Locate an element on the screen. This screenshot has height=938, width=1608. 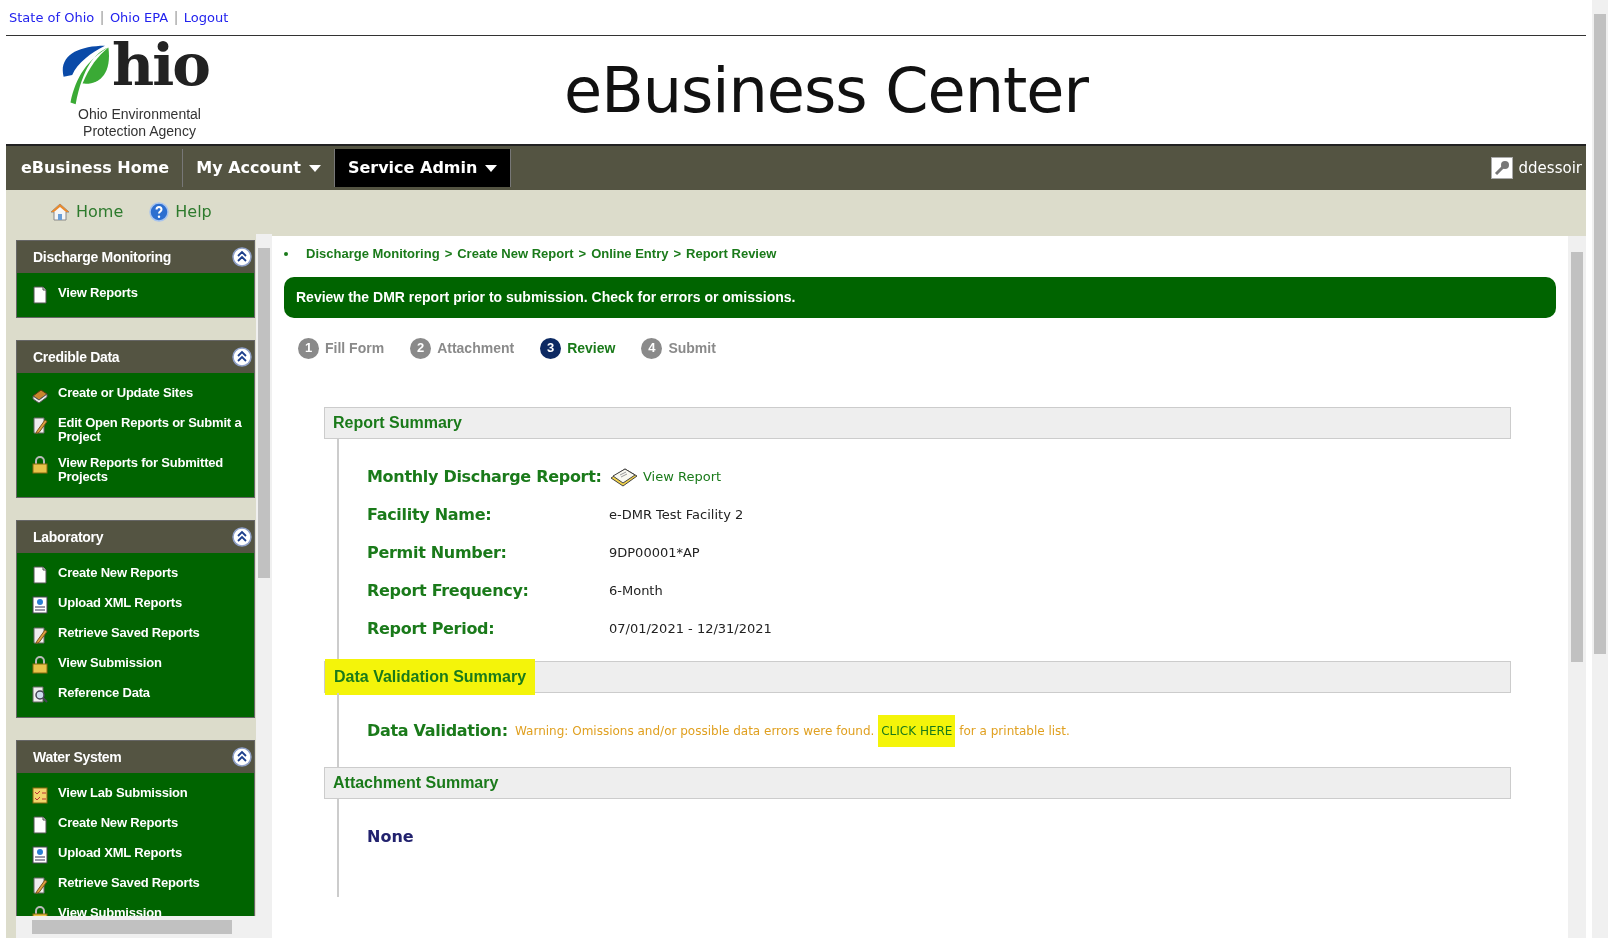
step-number: 2 is located at coordinates (421, 348).